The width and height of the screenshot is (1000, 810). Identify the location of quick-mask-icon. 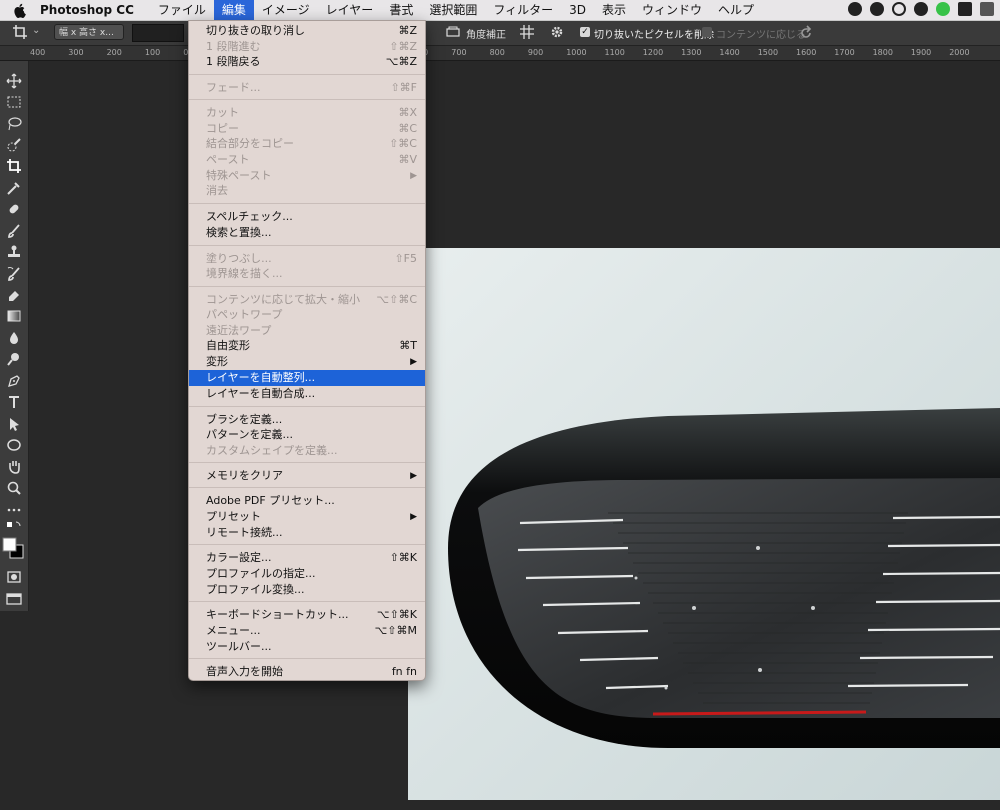
(14, 577).